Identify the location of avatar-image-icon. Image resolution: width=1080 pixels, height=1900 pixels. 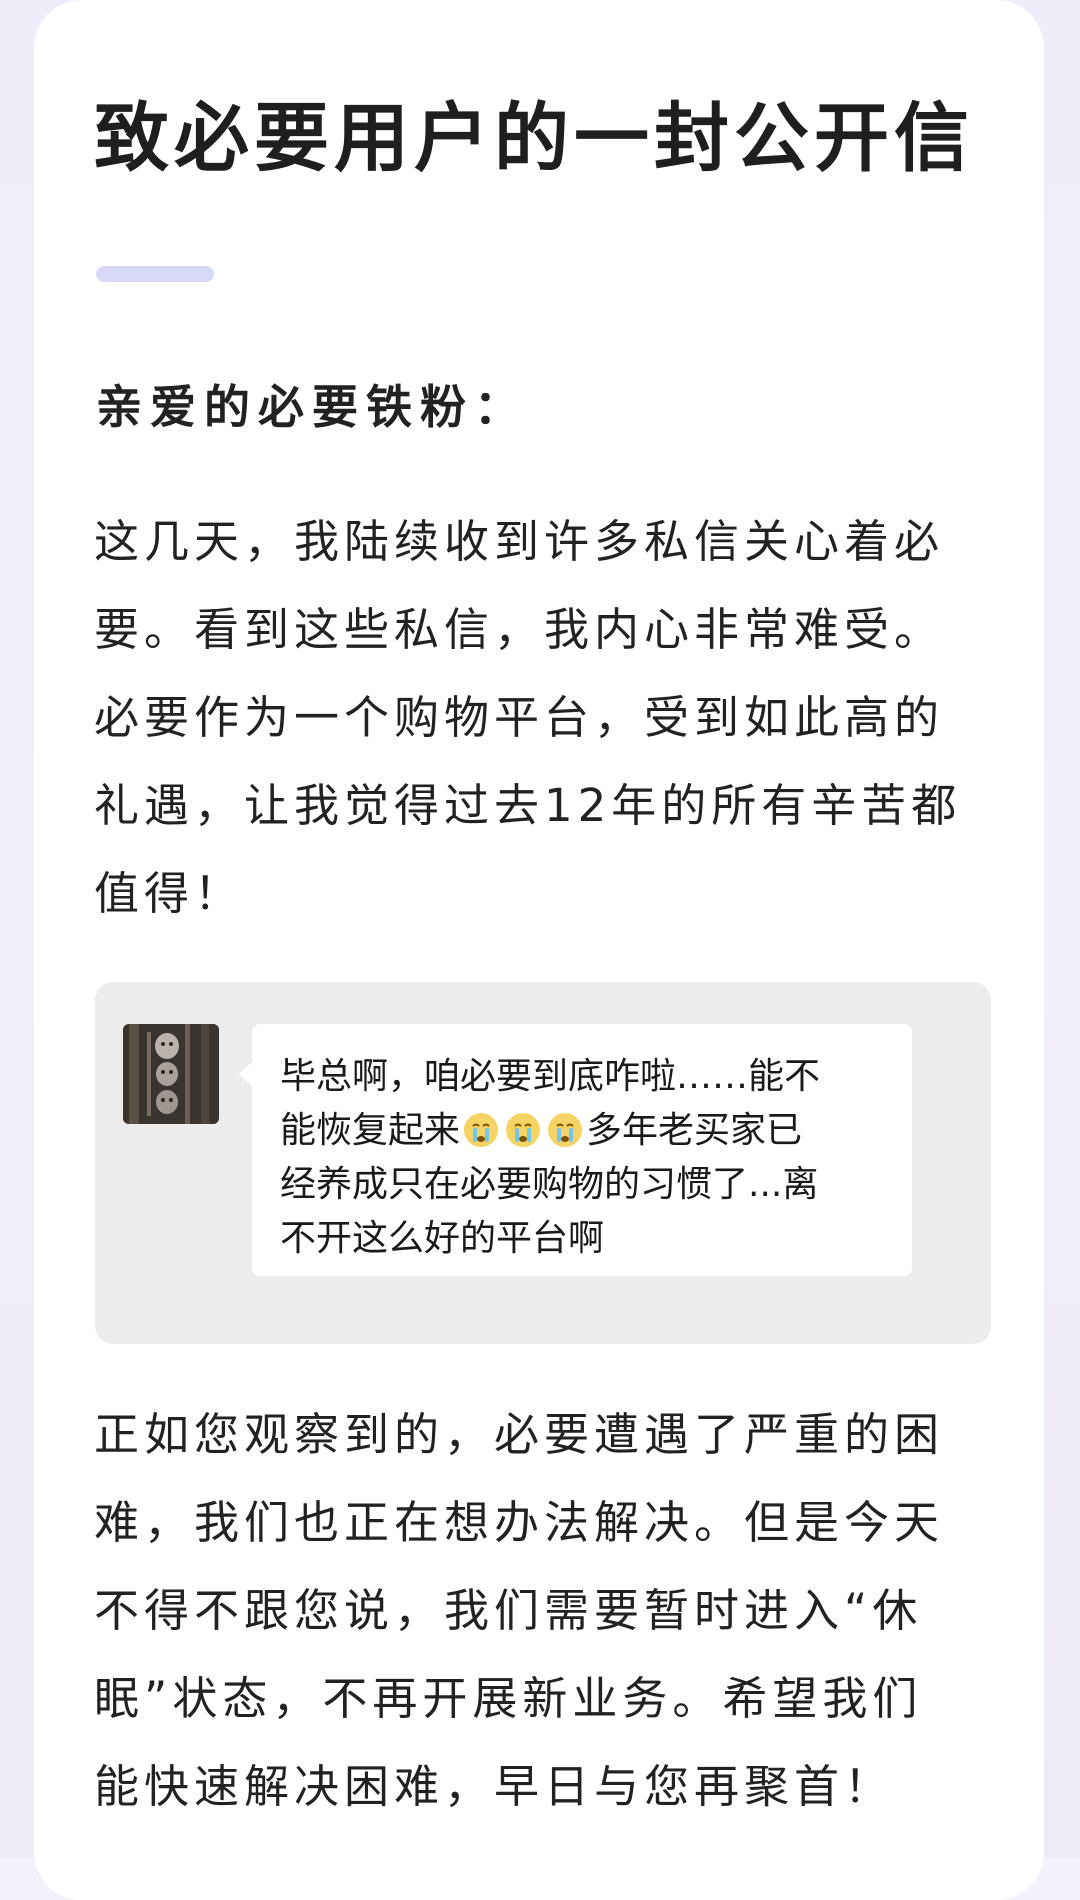
(171, 1074).